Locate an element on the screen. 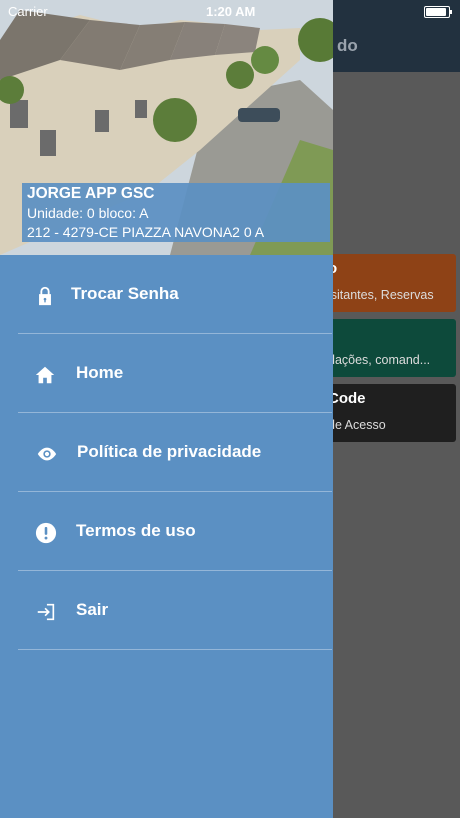 The height and width of the screenshot is (818, 460). menu-item-termos-de-uso: Termos de uso is located at coordinates (175, 531).